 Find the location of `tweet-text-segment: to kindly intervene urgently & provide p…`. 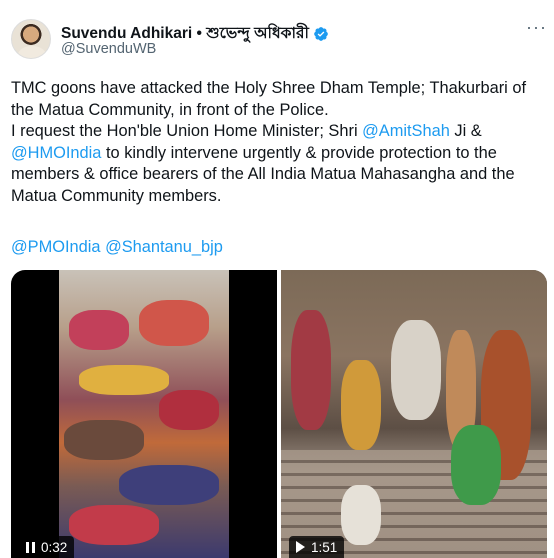

tweet-text-segment: to kindly intervene urgently & provide p… is located at coordinates (299, 152).